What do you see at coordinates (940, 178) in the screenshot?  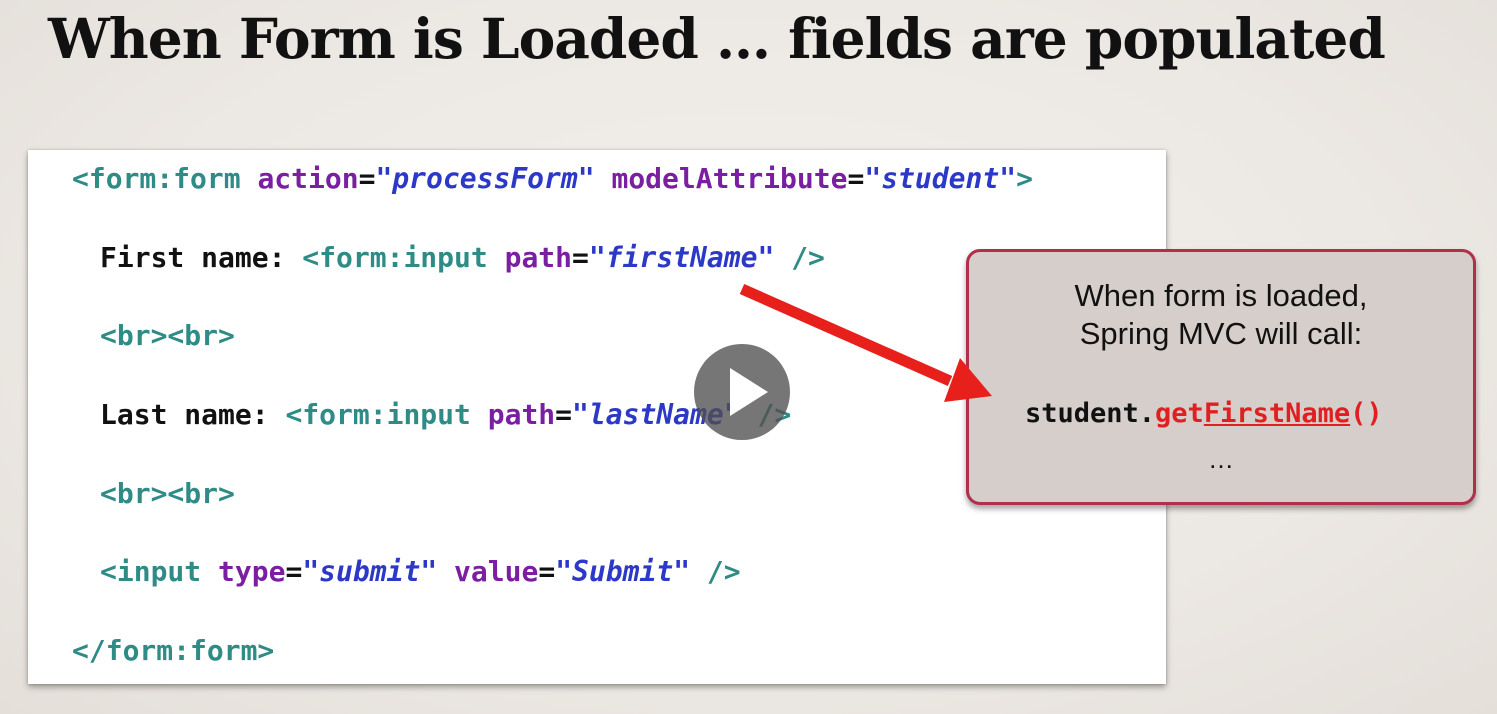 I see `code-string: "student"` at bounding box center [940, 178].